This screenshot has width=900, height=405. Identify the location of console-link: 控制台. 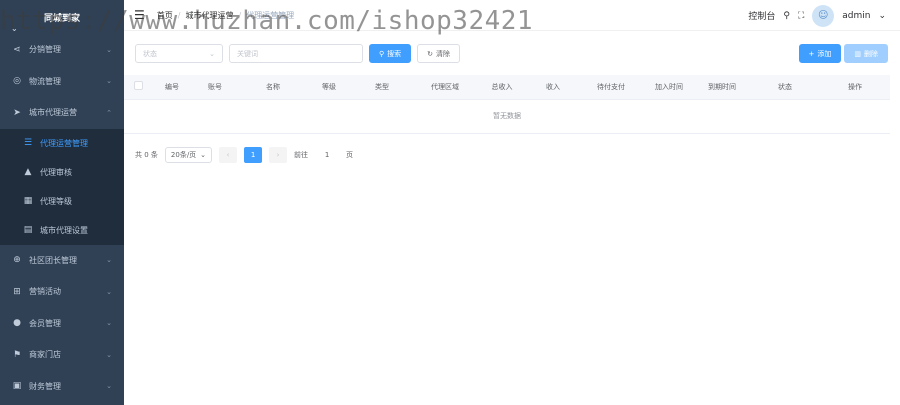
(761, 15).